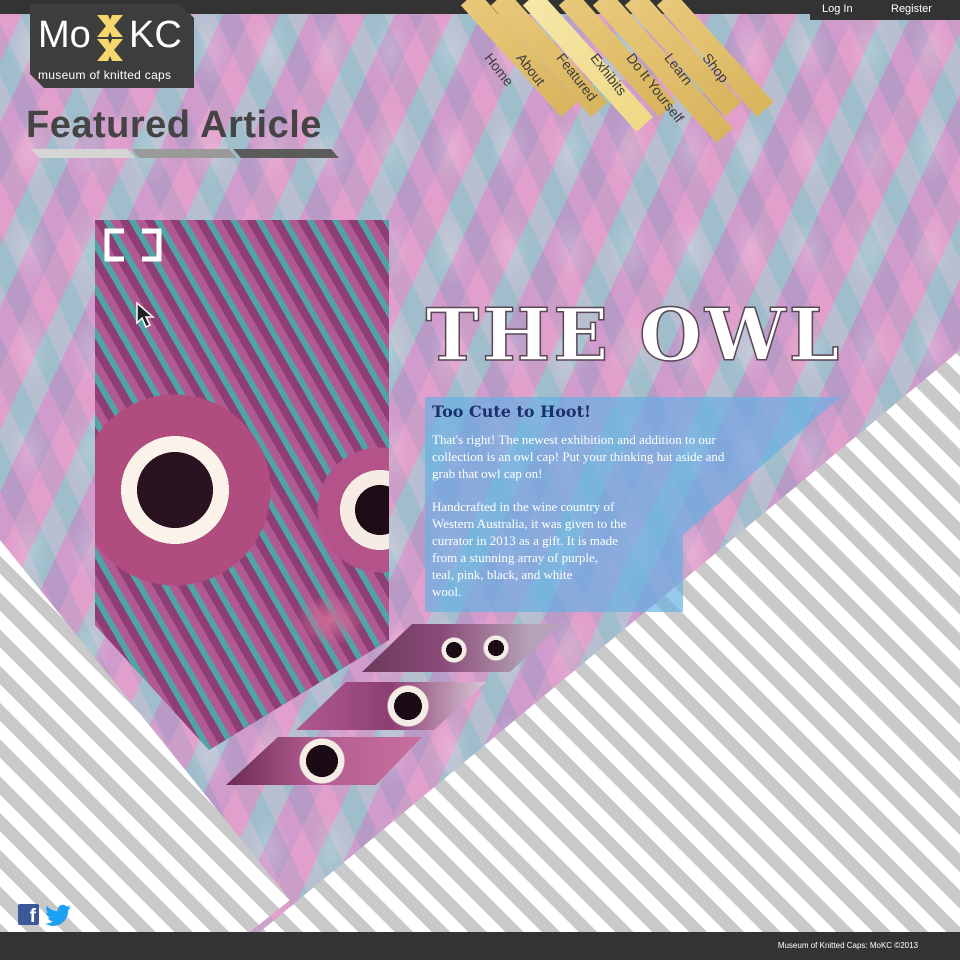  What do you see at coordinates (837, 9) in the screenshot?
I see `login-link: Log In` at bounding box center [837, 9].